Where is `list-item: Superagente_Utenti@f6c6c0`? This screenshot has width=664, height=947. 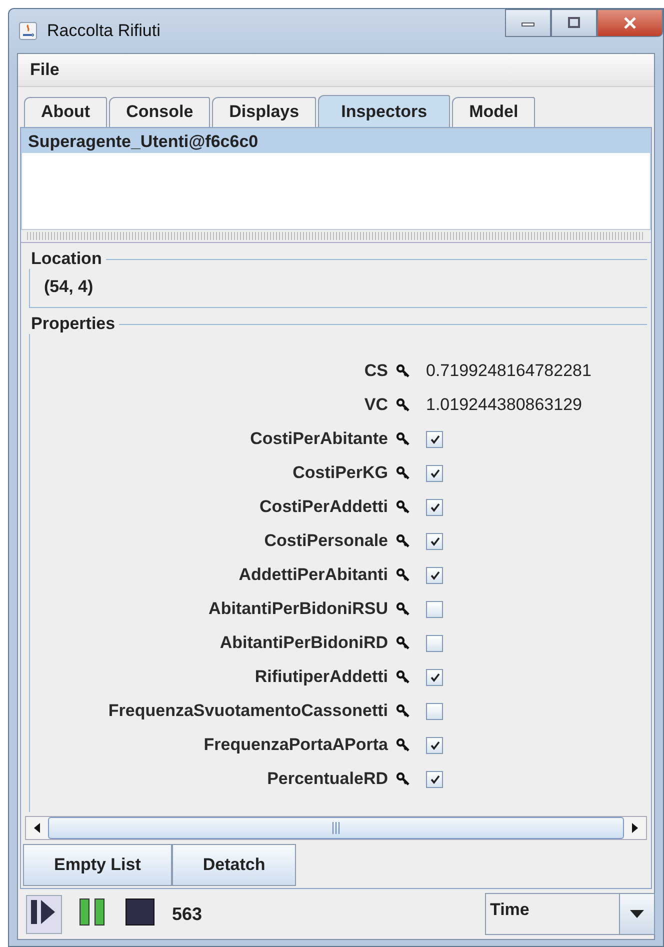 list-item: Superagente_Utenti@f6c6c0 is located at coordinates (336, 141).